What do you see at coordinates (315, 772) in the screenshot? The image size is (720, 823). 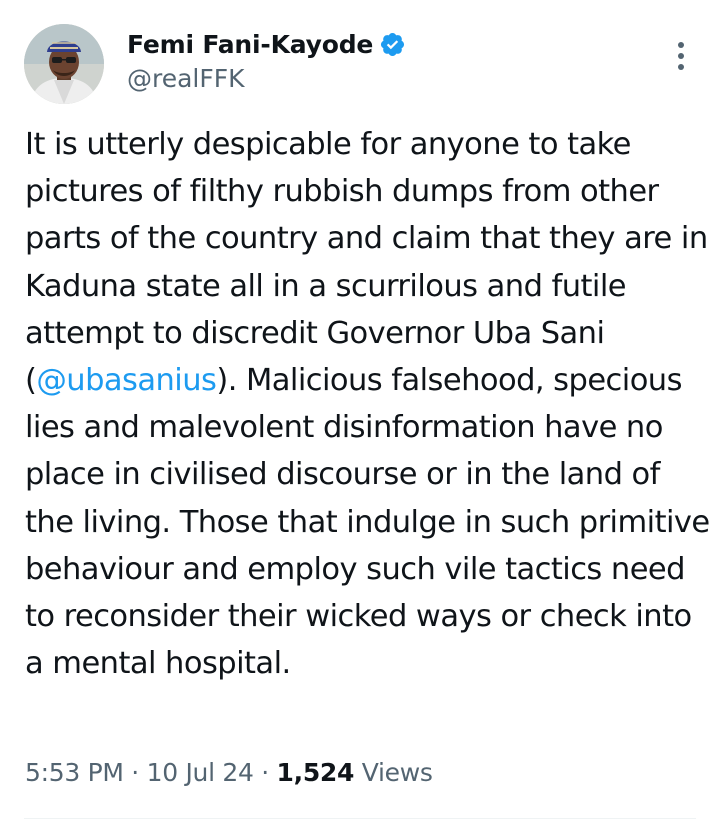 I see `views-count: 1,524` at bounding box center [315, 772].